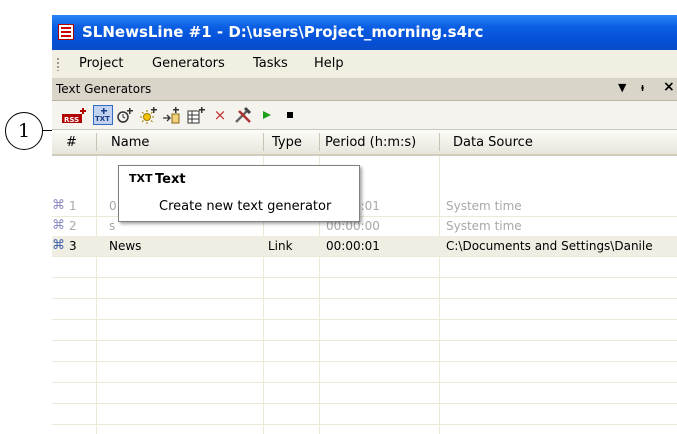 The height and width of the screenshot is (434, 677). What do you see at coordinates (170, 179) in the screenshot?
I see `tooltip-title: Text` at bounding box center [170, 179].